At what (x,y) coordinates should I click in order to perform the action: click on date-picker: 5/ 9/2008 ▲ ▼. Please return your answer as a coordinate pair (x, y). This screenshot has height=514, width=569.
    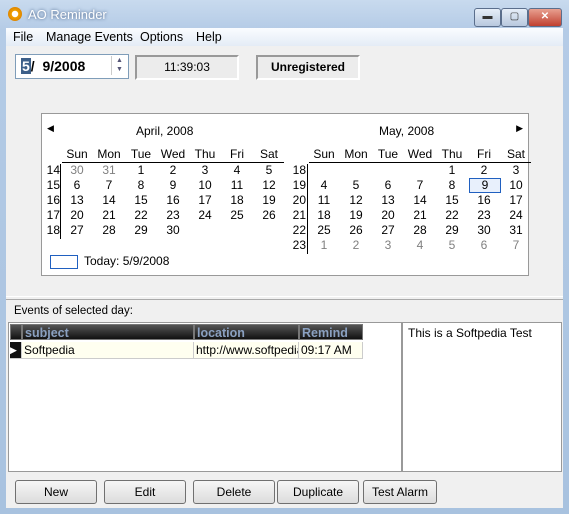
    Looking at the image, I should click on (72, 66).